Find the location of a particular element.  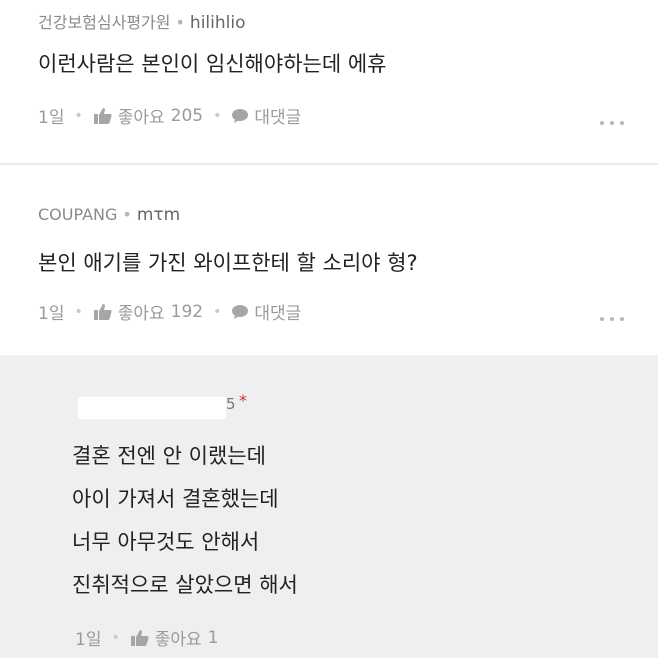

reply-actions: 1일 • 좋아요 1 is located at coordinates (147, 638).